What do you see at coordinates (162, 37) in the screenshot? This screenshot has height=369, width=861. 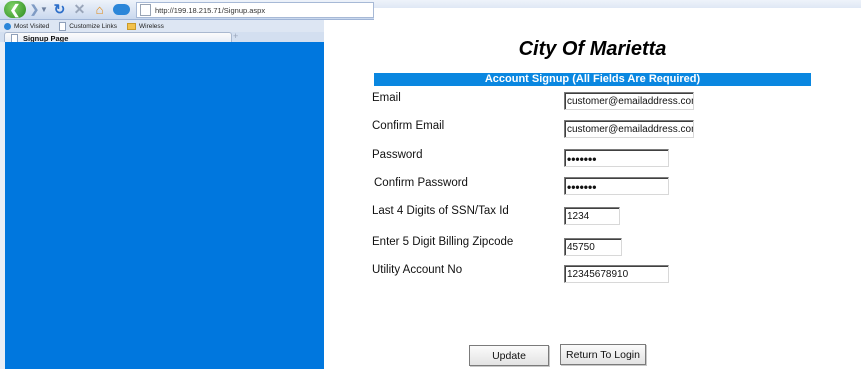 I see `tab-bar: Signup Page +` at bounding box center [162, 37].